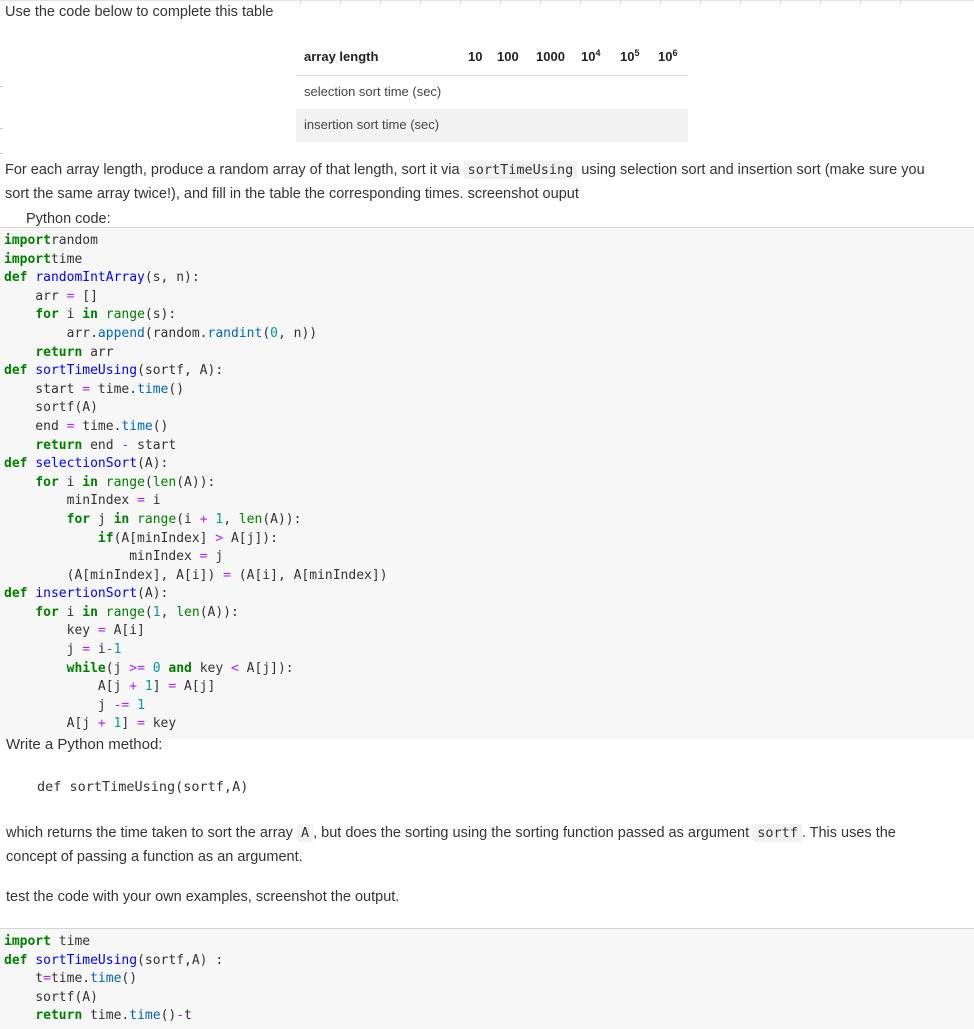 The height and width of the screenshot is (1029, 974). I want to click on code-token: if, so click(105, 538).